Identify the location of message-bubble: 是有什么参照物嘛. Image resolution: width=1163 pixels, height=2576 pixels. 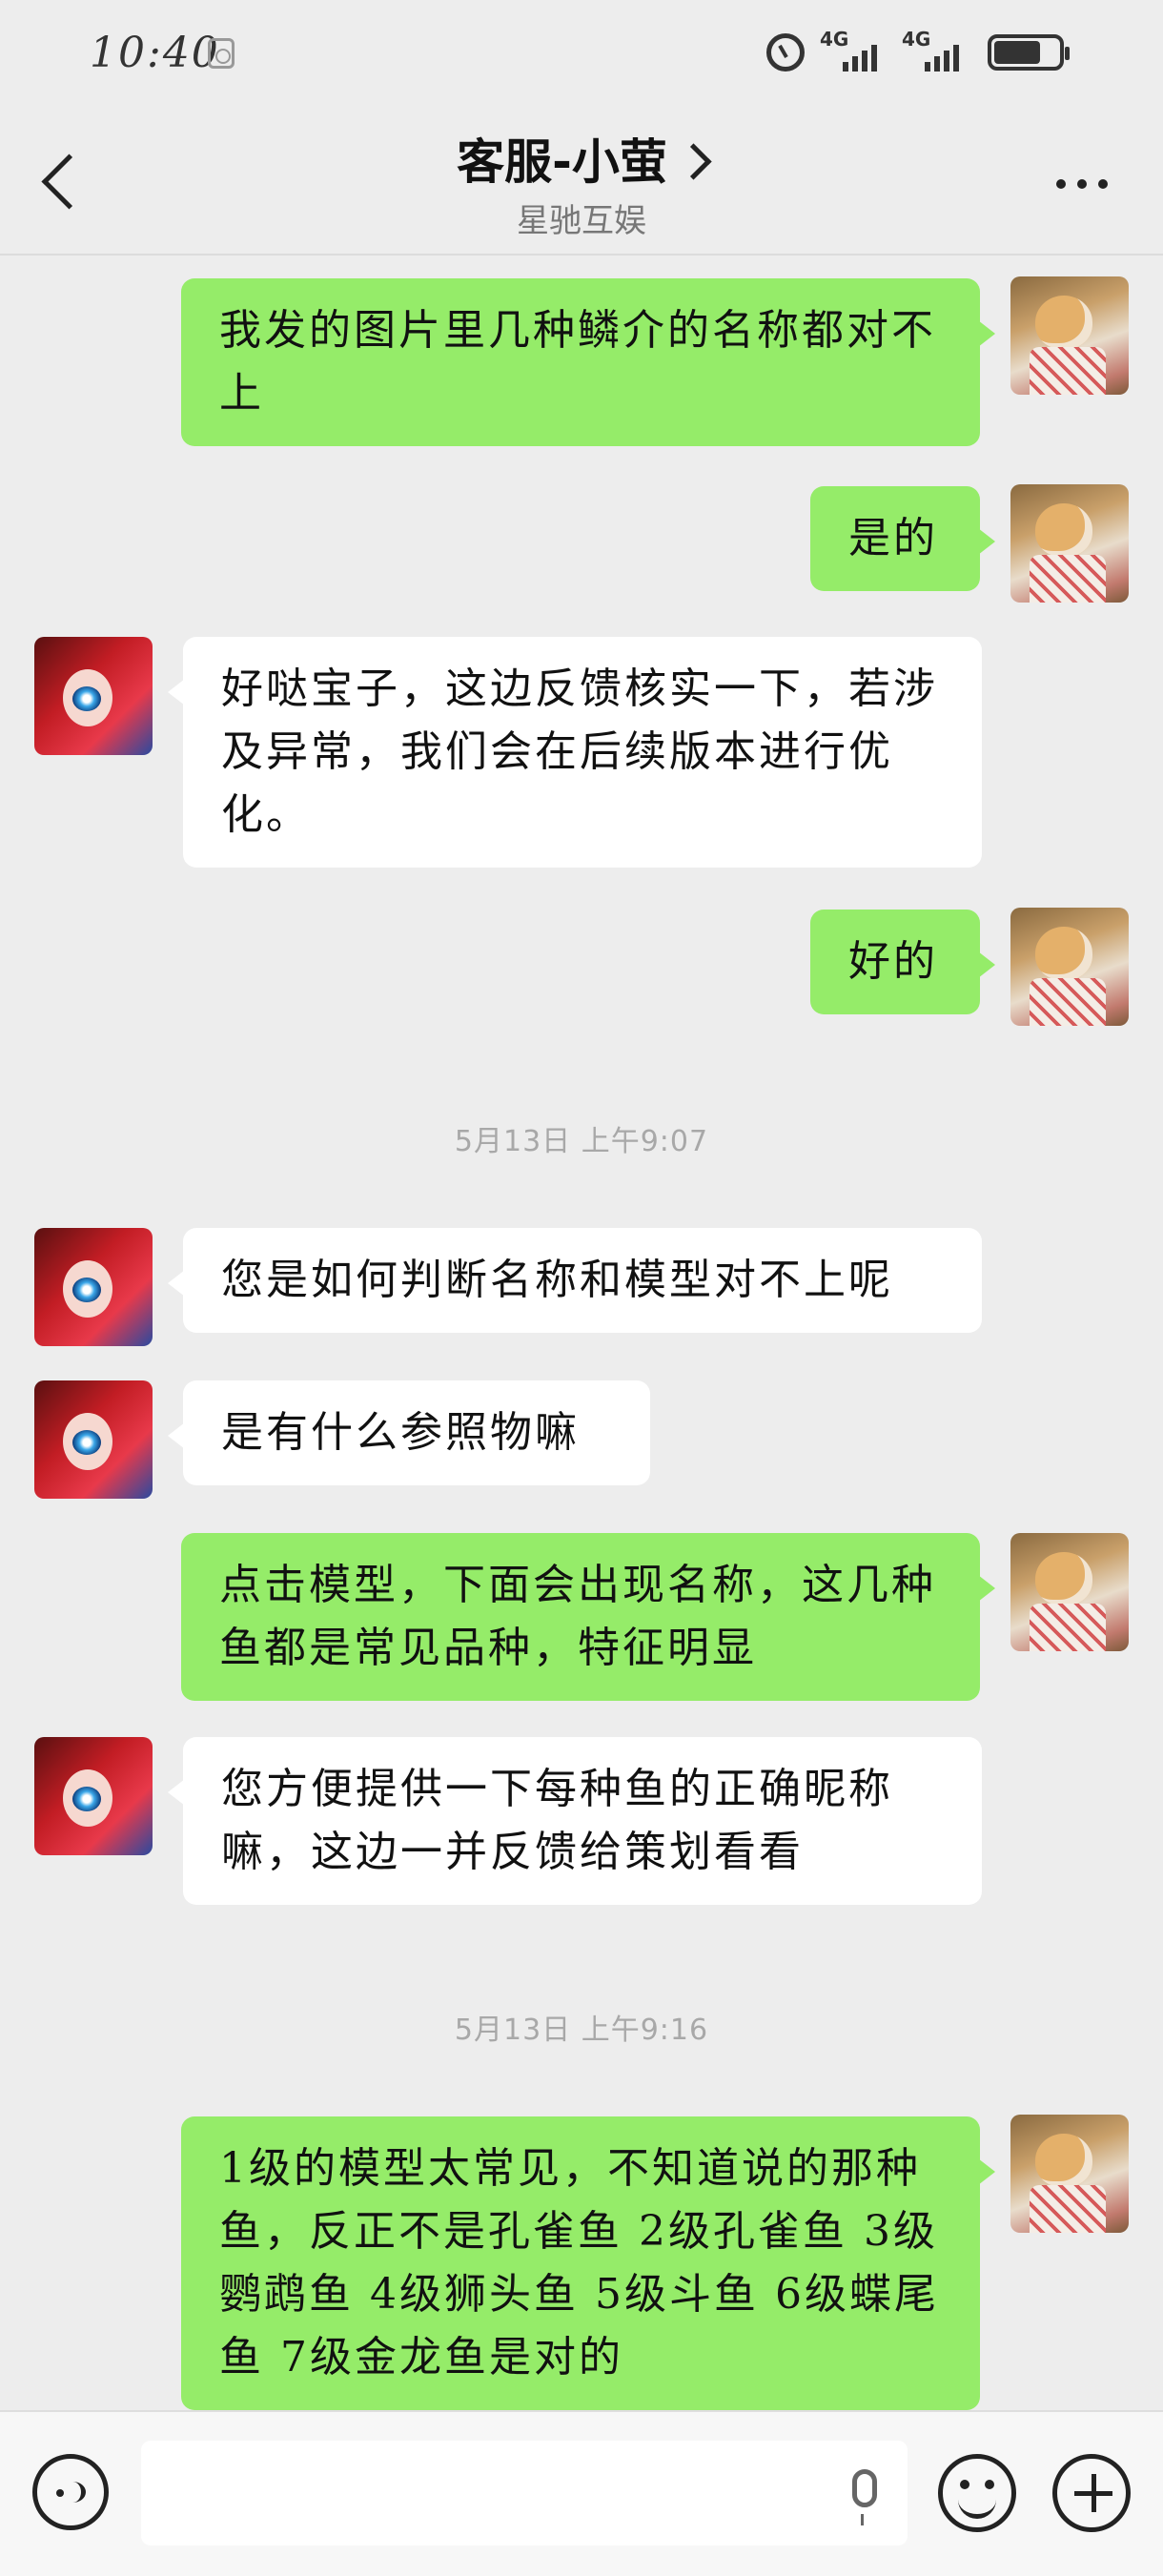
(409, 1432).